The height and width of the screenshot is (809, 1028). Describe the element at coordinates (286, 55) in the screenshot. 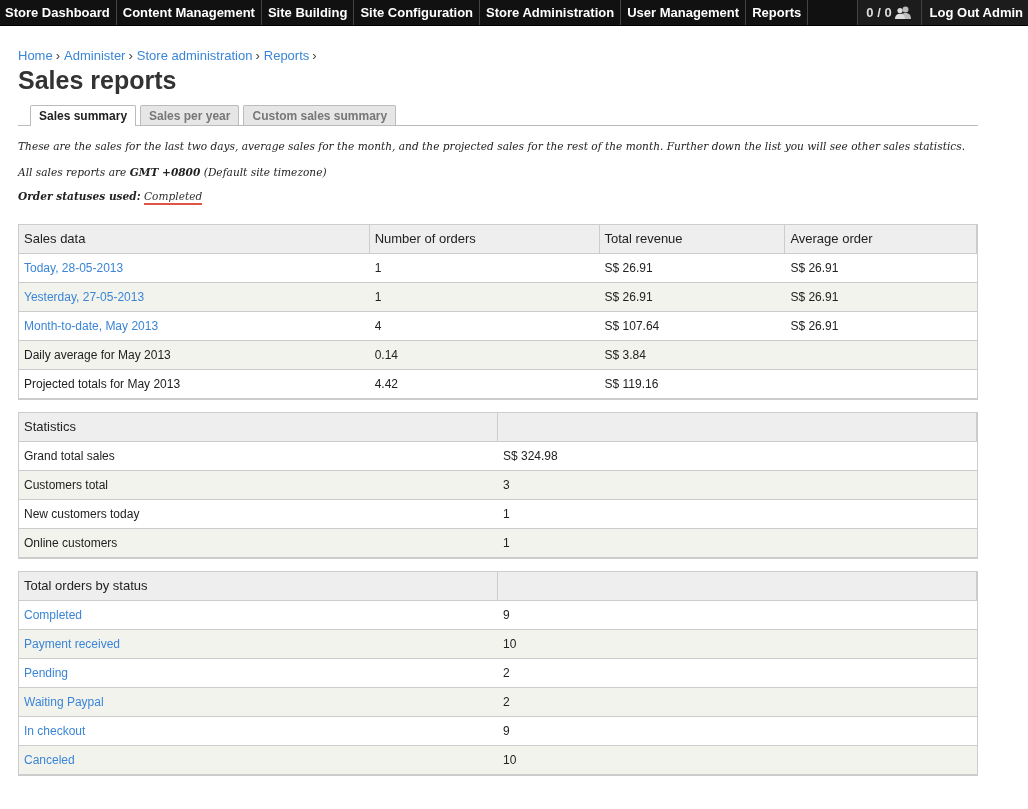

I see `breadcrumb-link: Reports` at that location.